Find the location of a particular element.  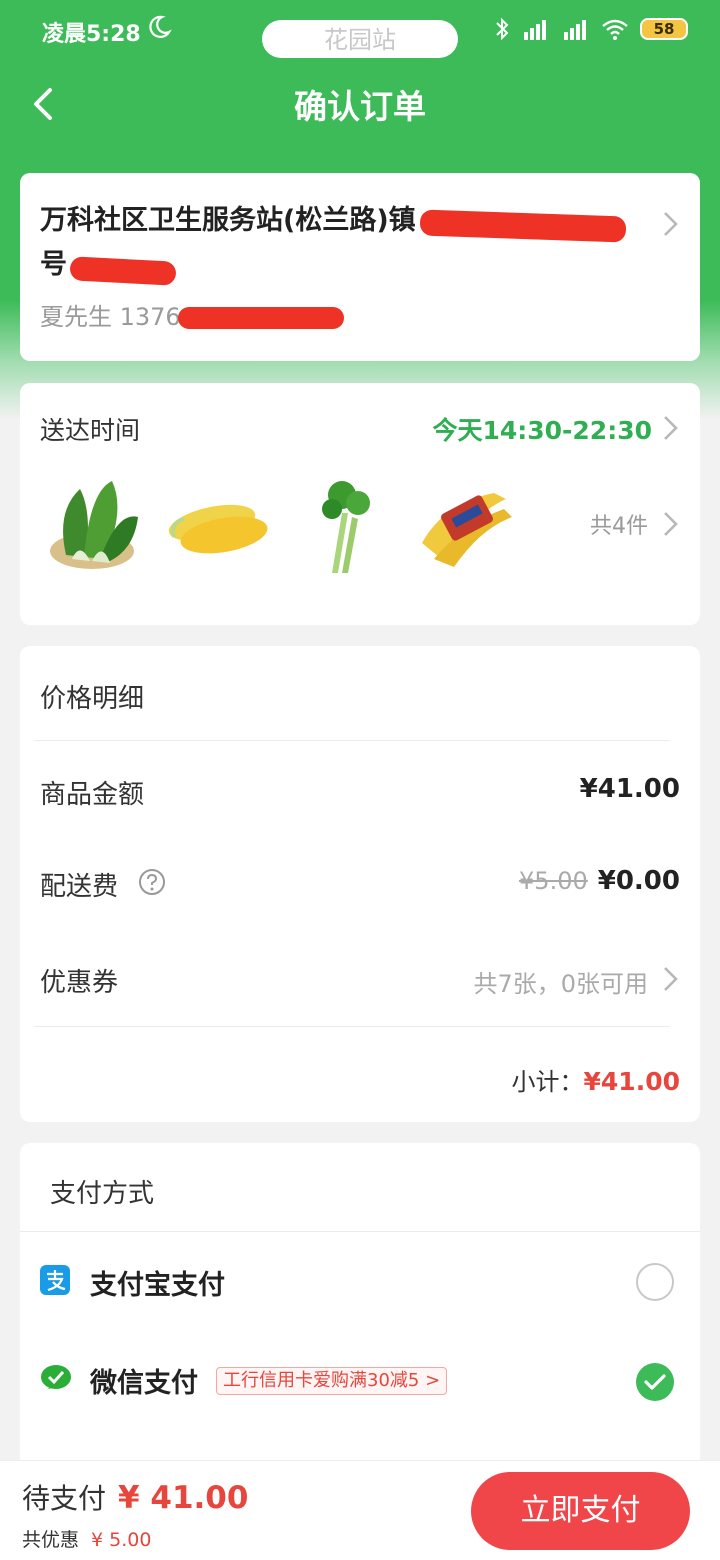

check-icon is located at coordinates (655, 1382).